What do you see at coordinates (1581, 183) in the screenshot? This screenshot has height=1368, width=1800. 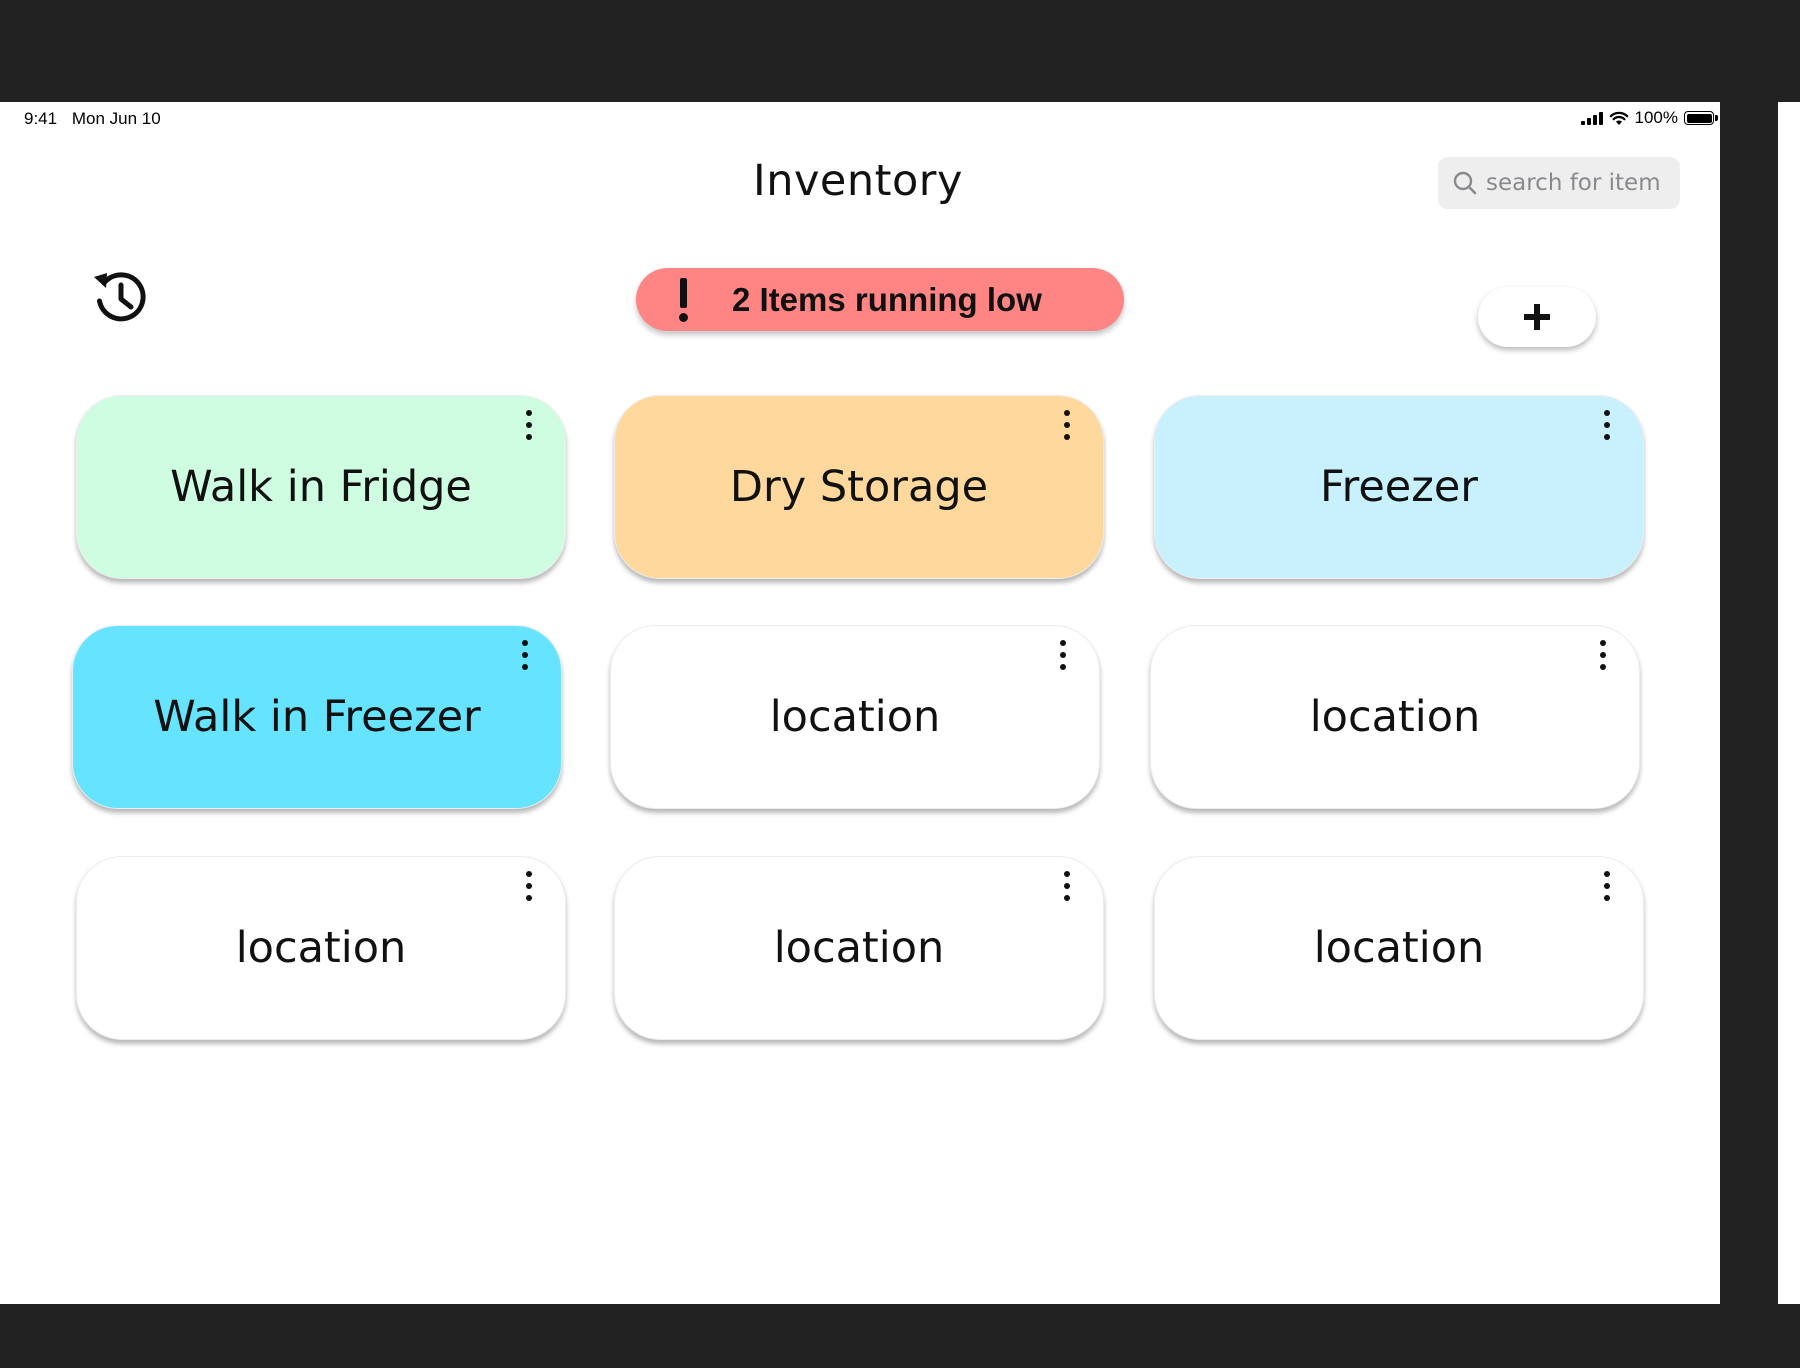 I see `search-input` at bounding box center [1581, 183].